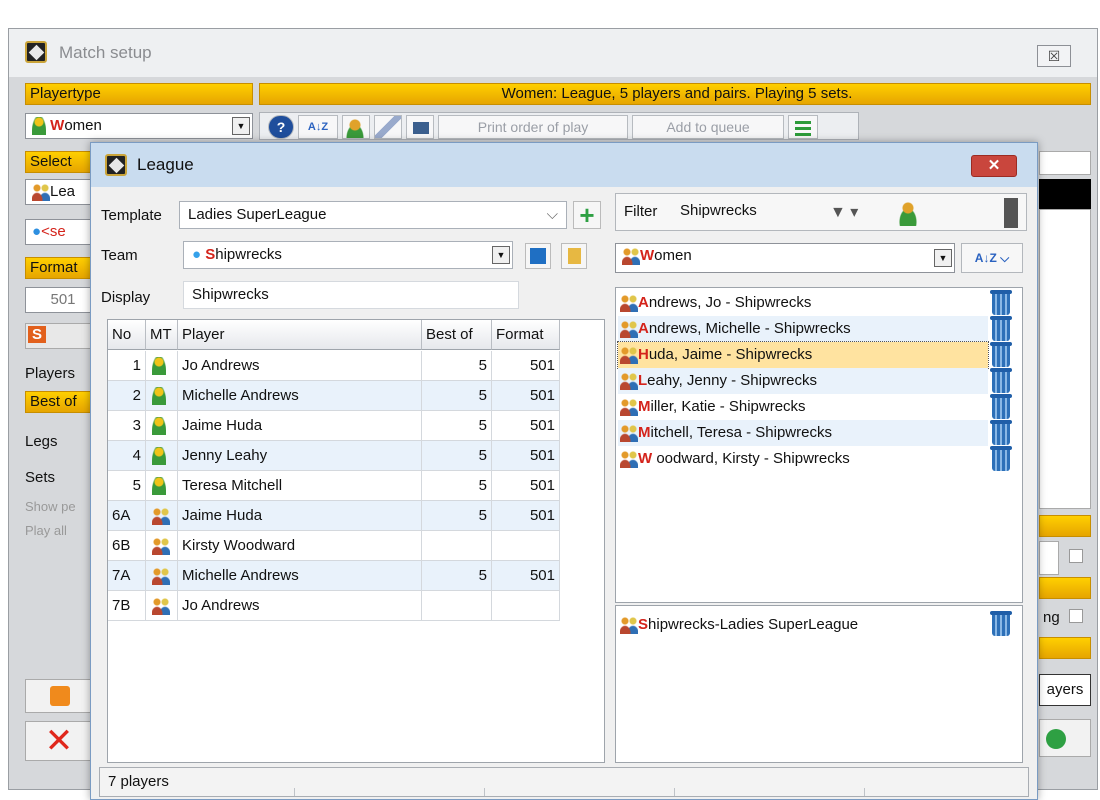 The height and width of the screenshot is (800, 1100). Describe the element at coordinates (850, 213) in the screenshot. I see `funnel-icon: ▼ ▾` at that location.